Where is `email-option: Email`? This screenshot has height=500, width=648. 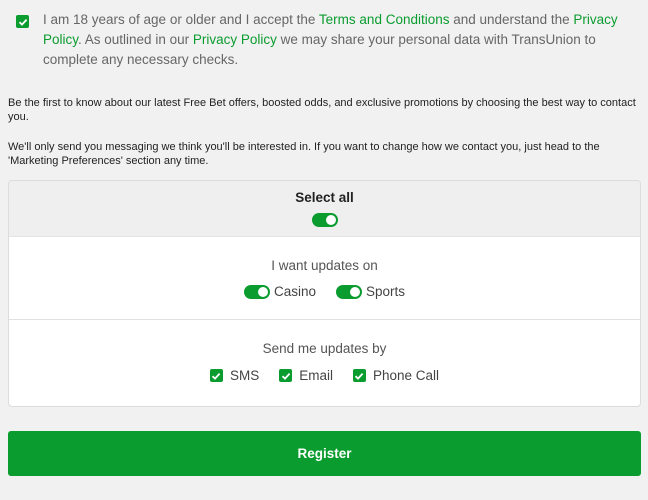
email-option: Email is located at coordinates (306, 375).